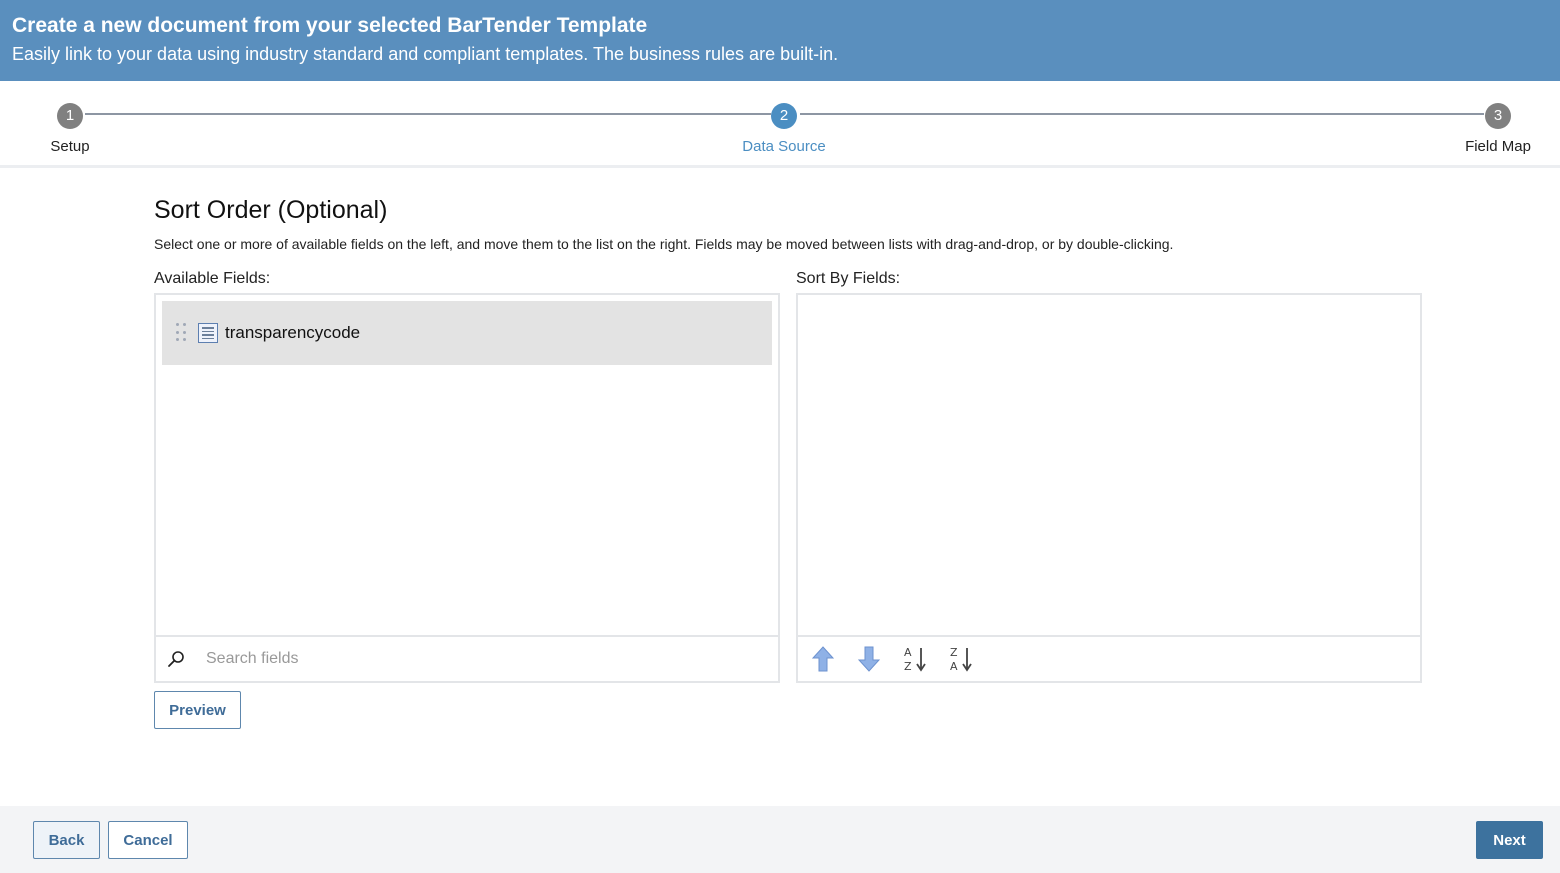  What do you see at coordinates (148, 840) in the screenshot?
I see `cancel-button: Cancel` at bounding box center [148, 840].